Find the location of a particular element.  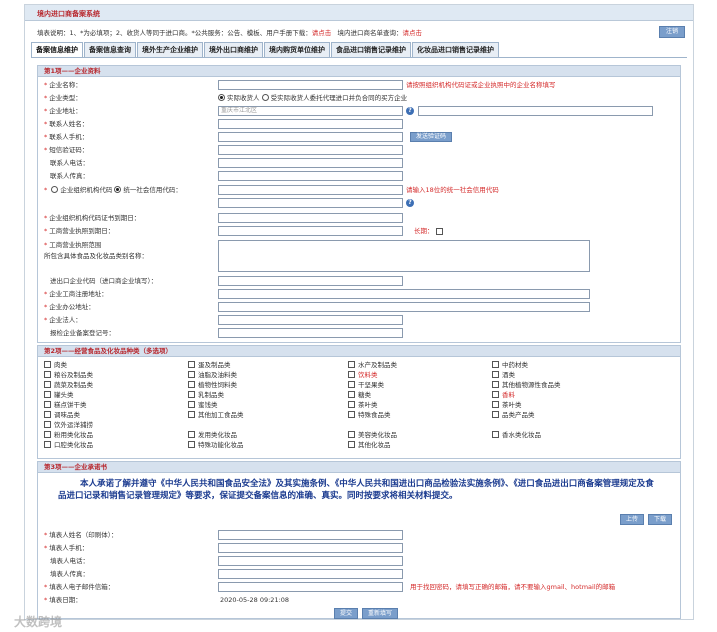

category-item: 其他植物源性食品类 is located at coordinates (526, 385).